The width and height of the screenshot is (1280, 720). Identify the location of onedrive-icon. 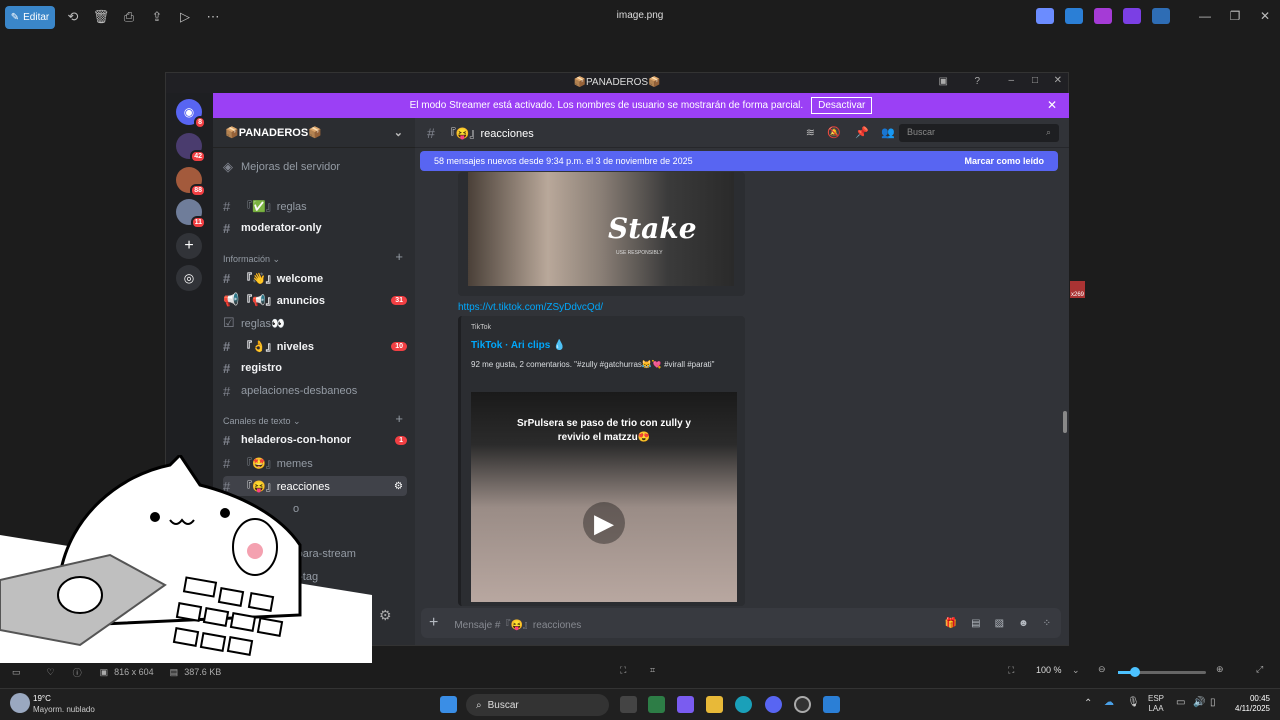
(1161, 16).